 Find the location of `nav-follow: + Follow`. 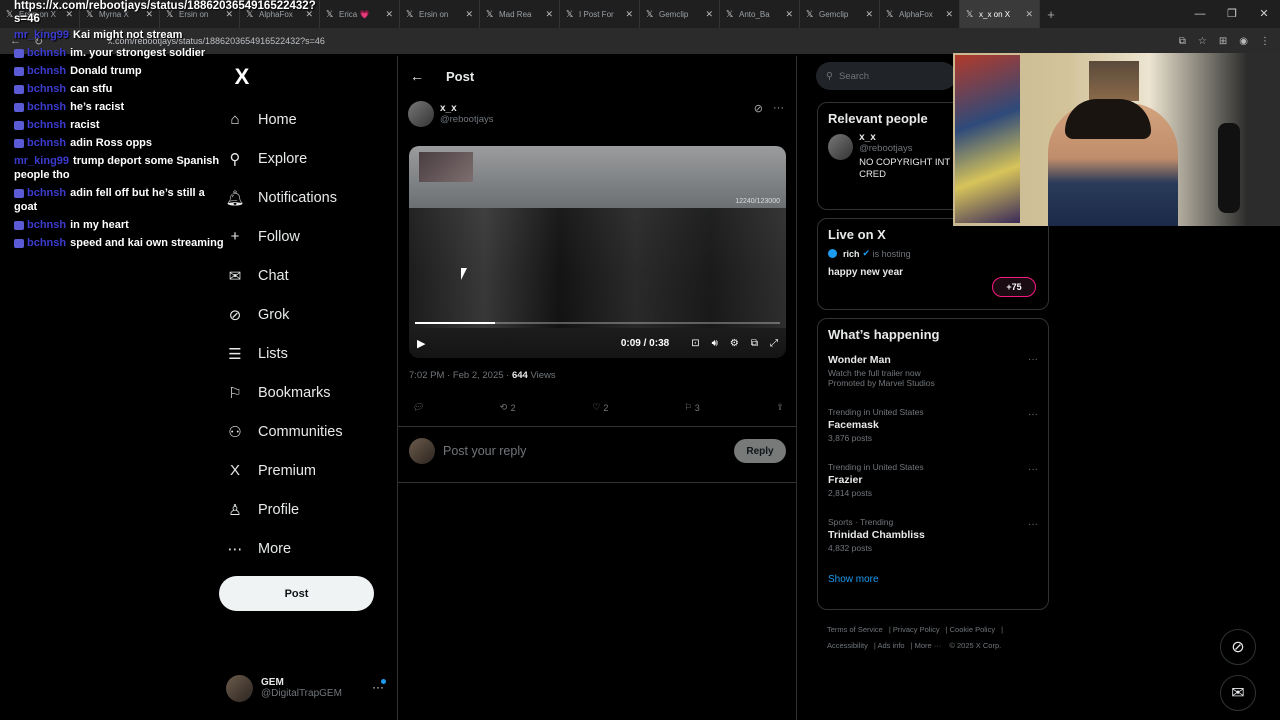

nav-follow: + Follow is located at coordinates (303, 236).